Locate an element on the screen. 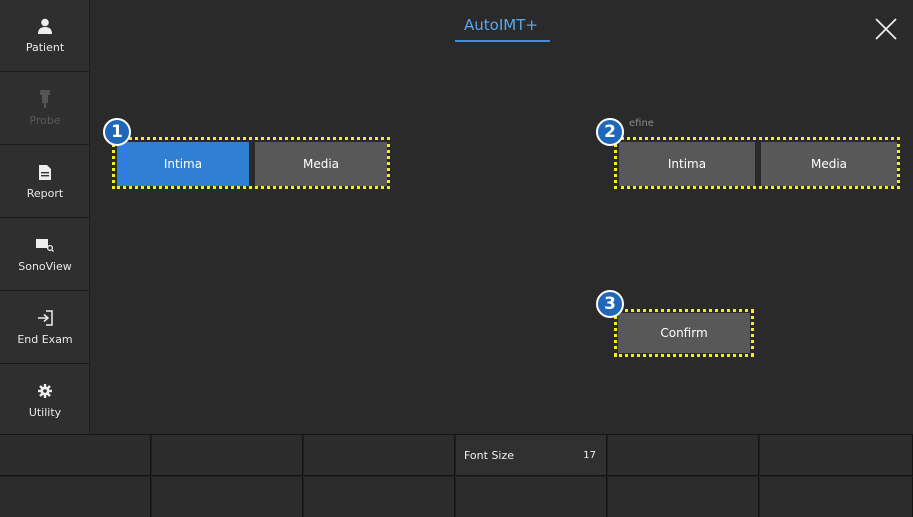 The image size is (913, 517). right-media-button: Media is located at coordinates (829, 164).